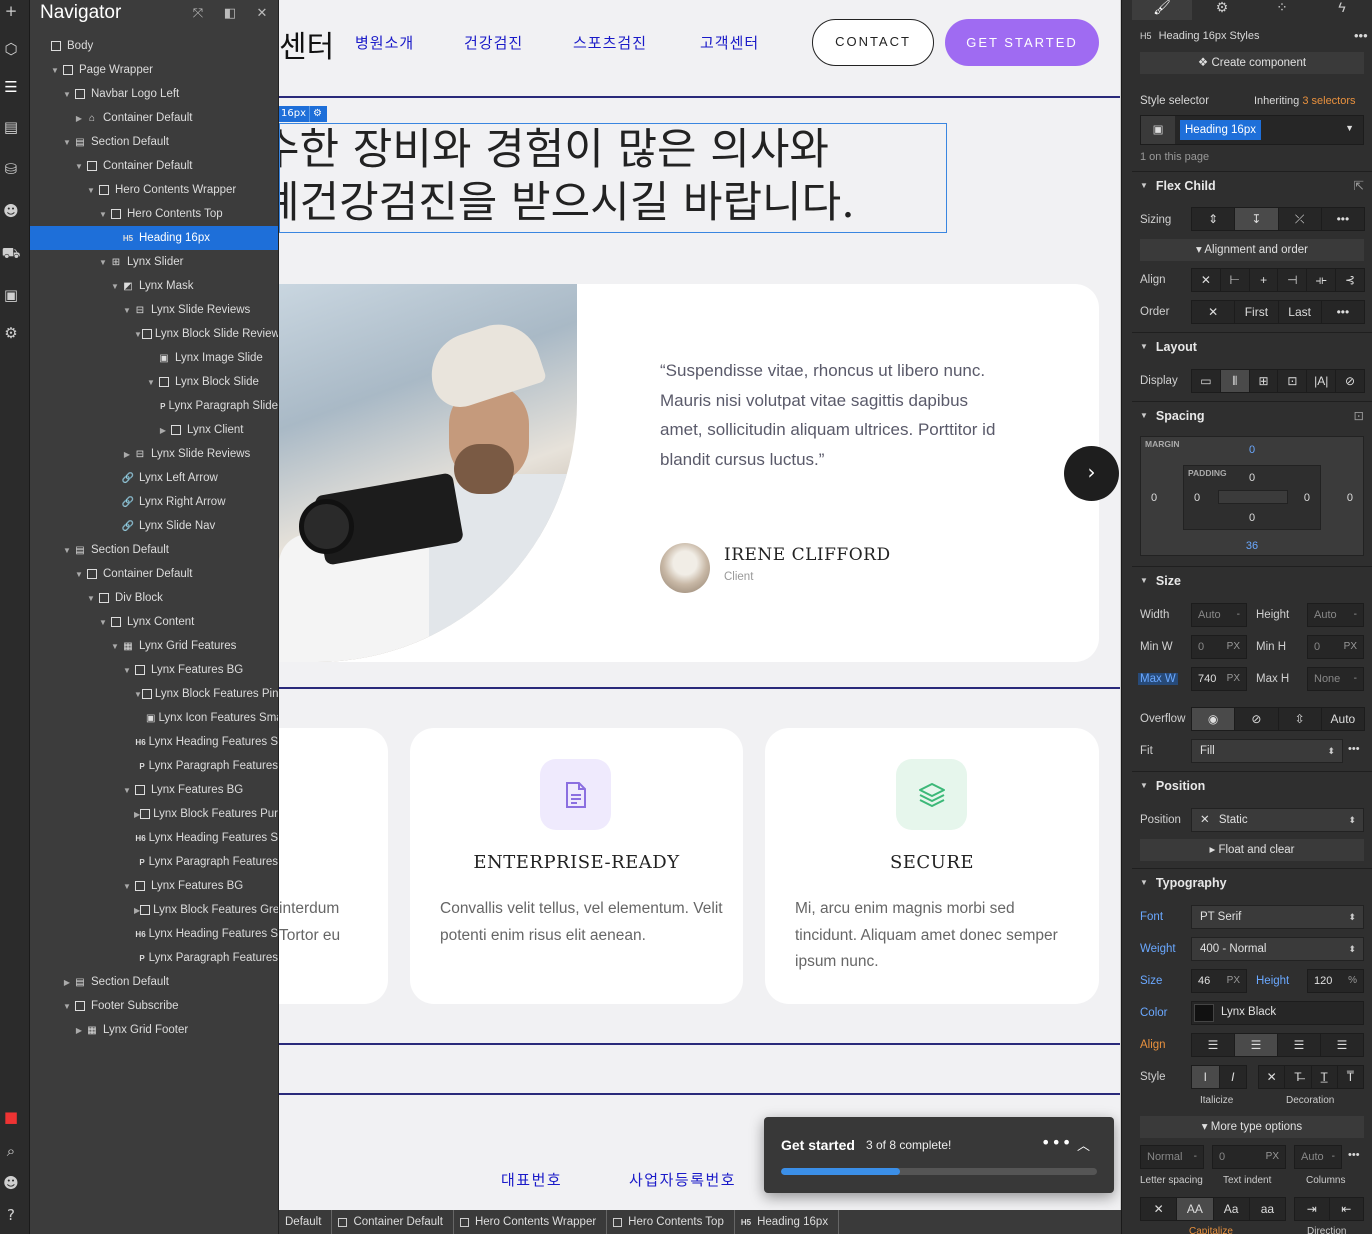 The image size is (1372, 1234). Describe the element at coordinates (154, 46) in the screenshot. I see `navigator-item: Body` at that location.